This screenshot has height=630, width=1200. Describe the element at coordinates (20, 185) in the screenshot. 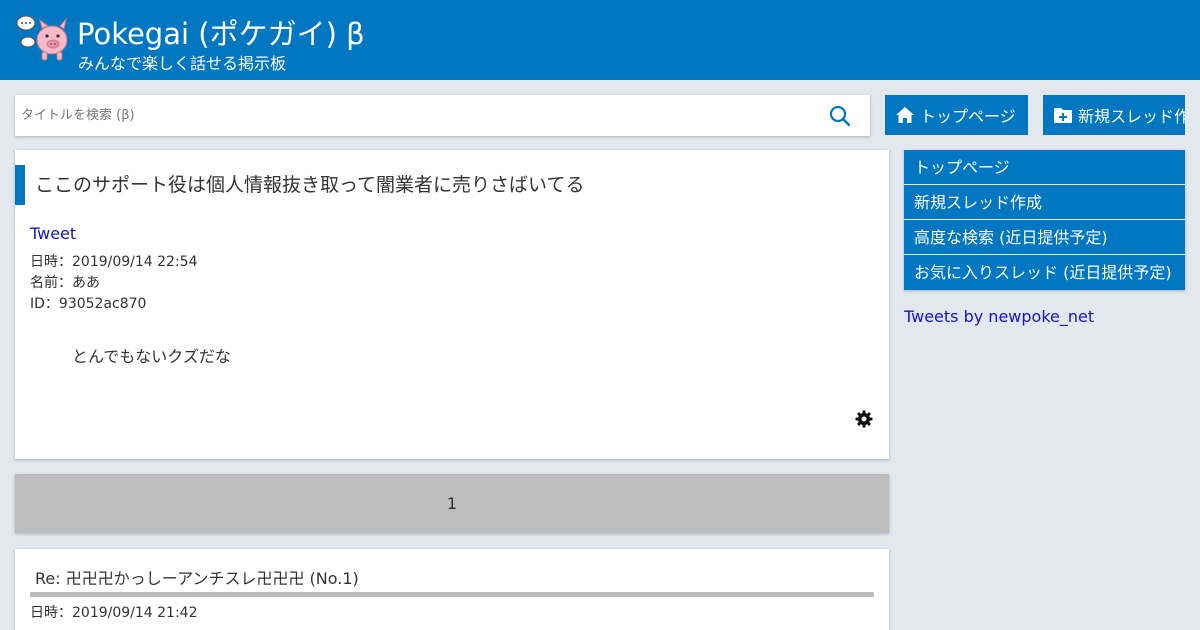

I see `title-accent-bar` at that location.